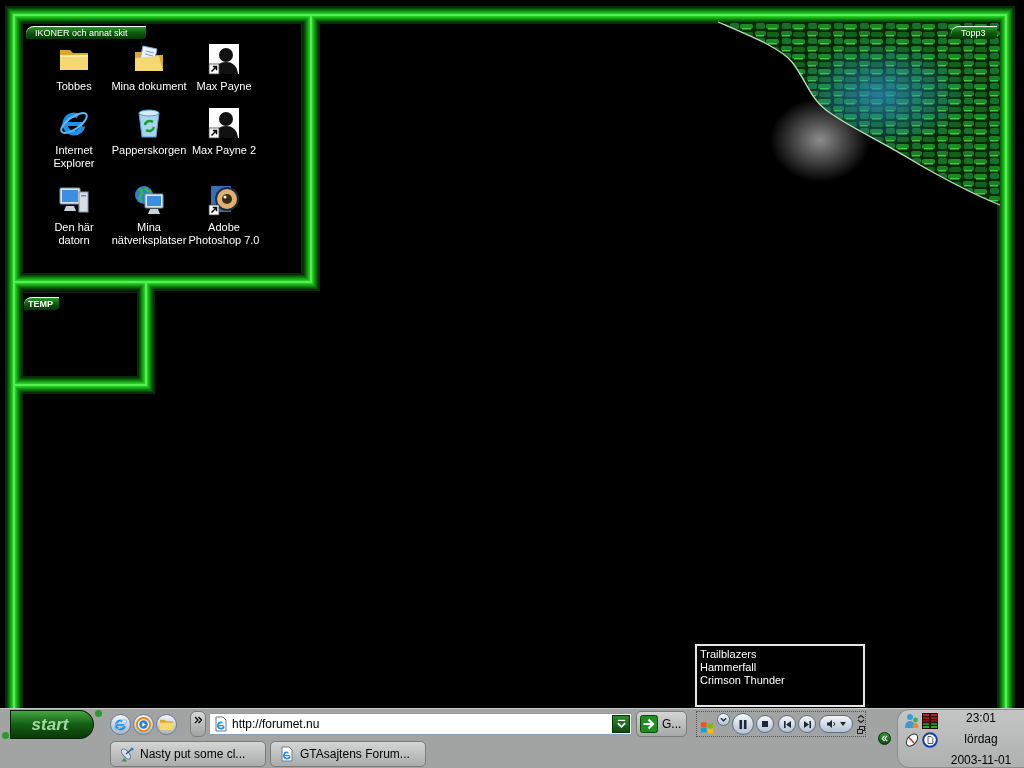 The image size is (1024, 768). Describe the element at coordinates (649, 724) in the screenshot. I see `arrow-right-icon` at that location.